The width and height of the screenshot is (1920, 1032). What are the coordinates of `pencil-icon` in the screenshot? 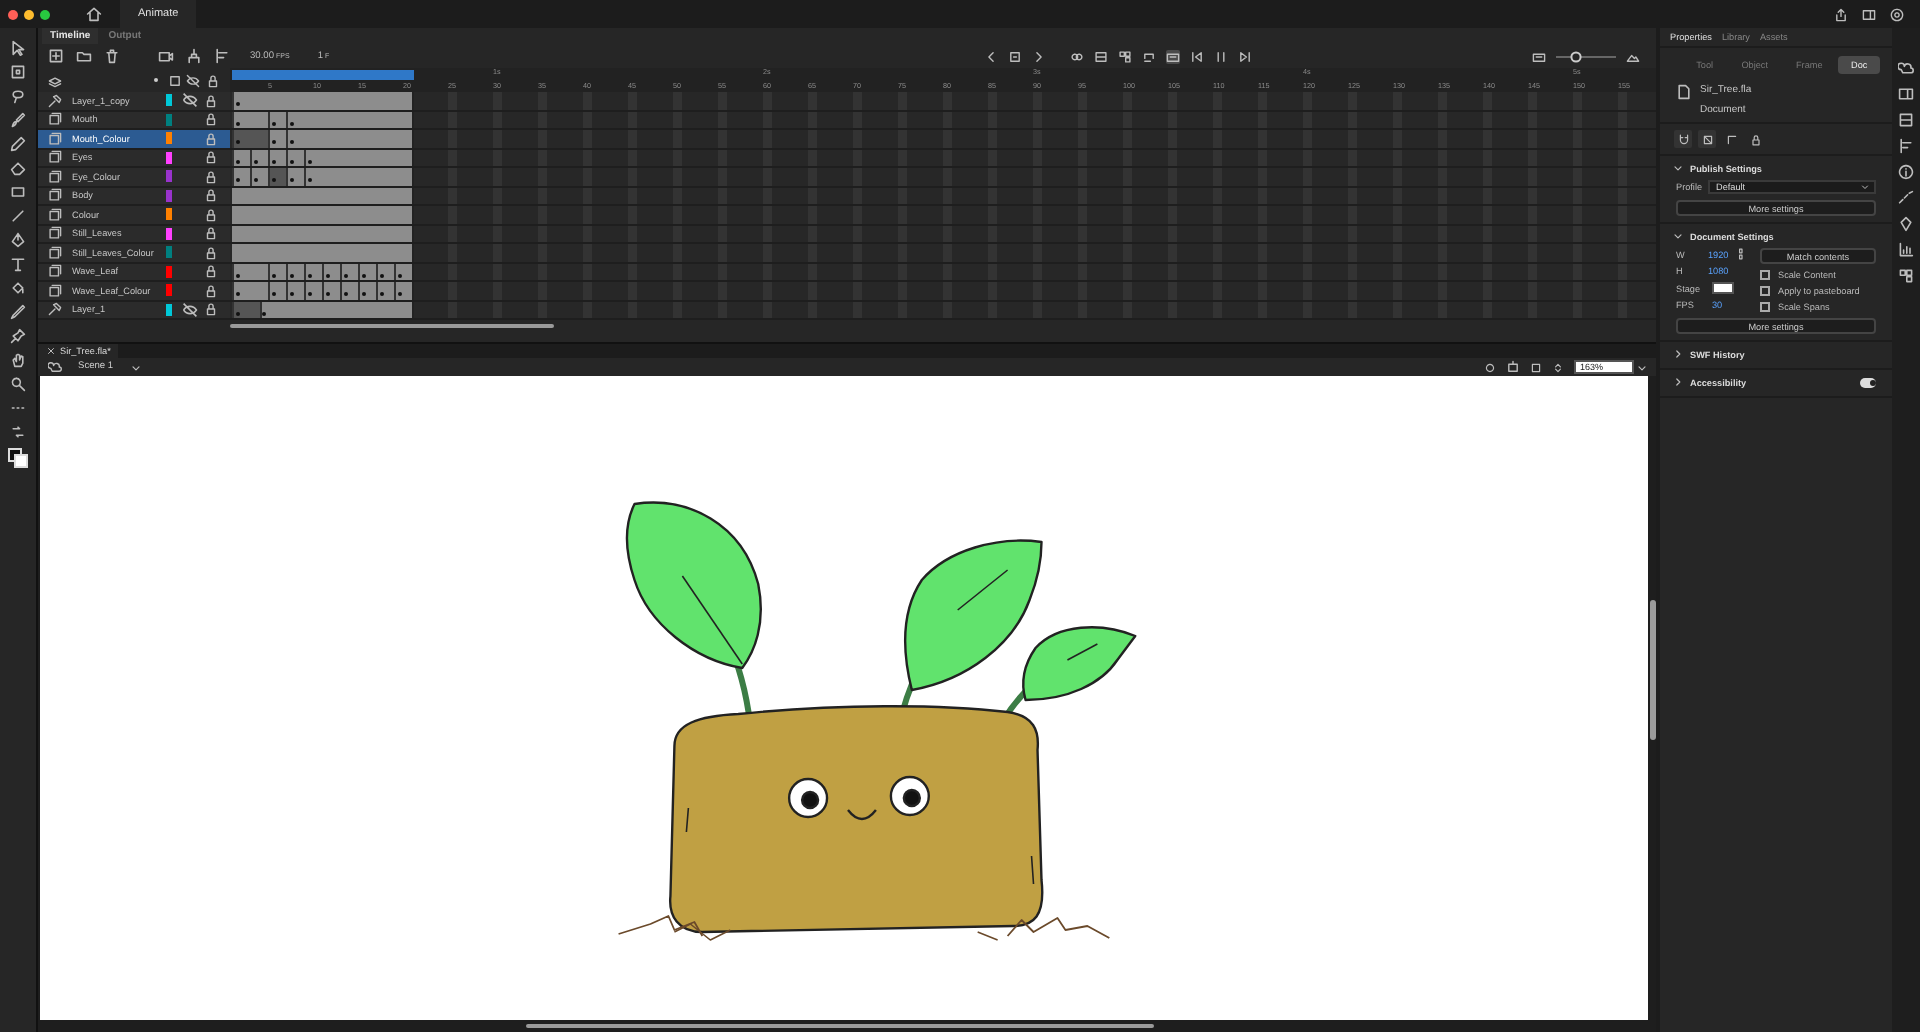 It's located at (18, 144).